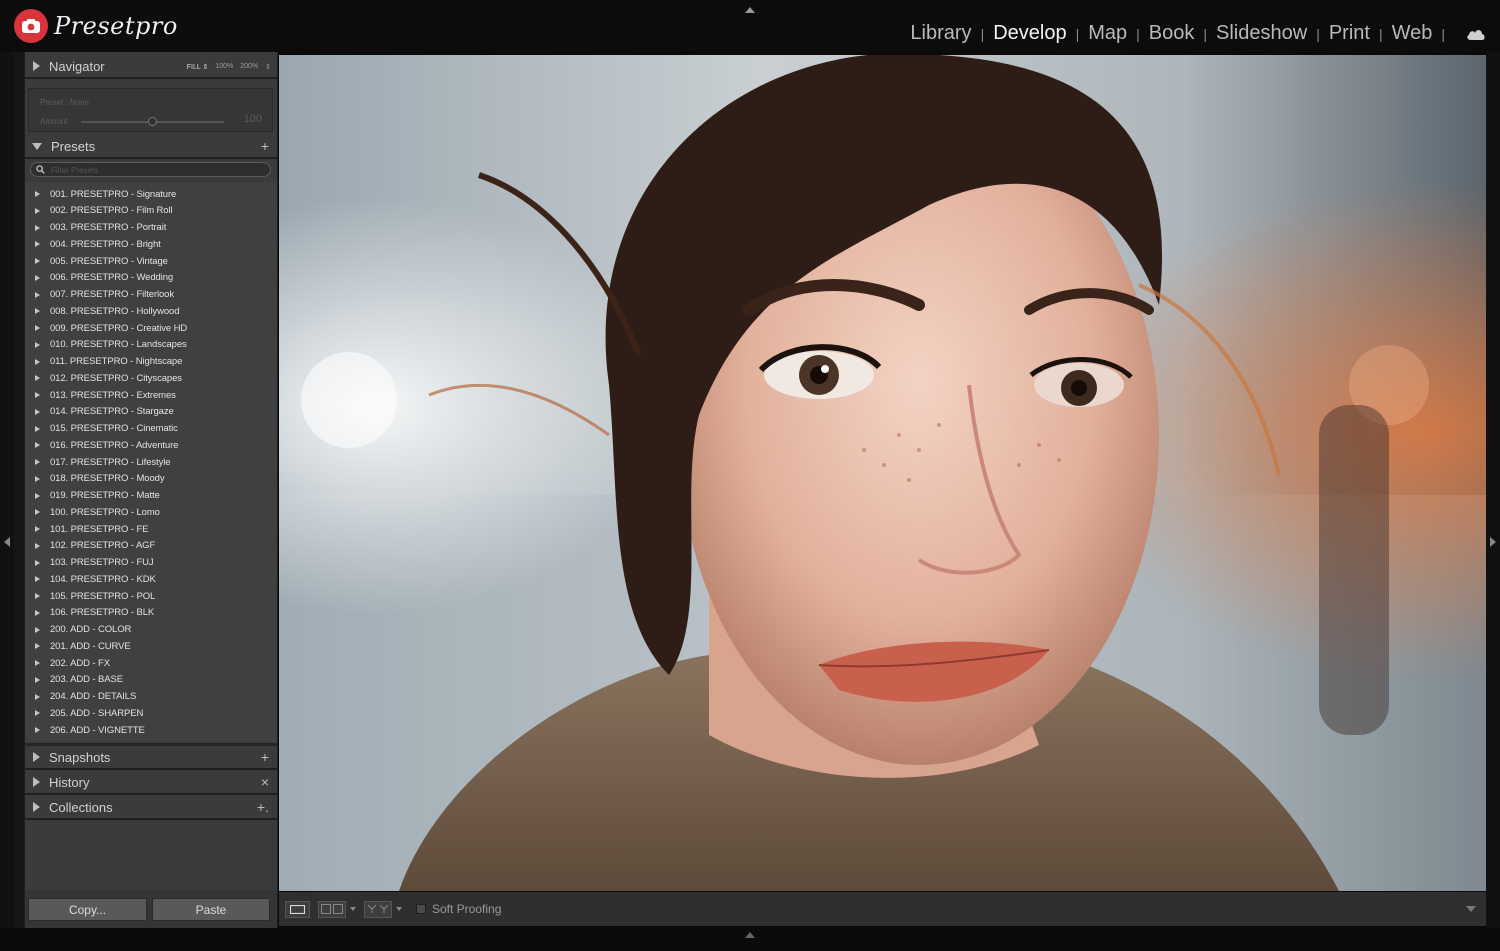 The width and height of the screenshot is (1500, 951). Describe the element at coordinates (110, 462) in the screenshot. I see `preset-folder-label: 017. PRESETPRO - Lifestyle` at that location.